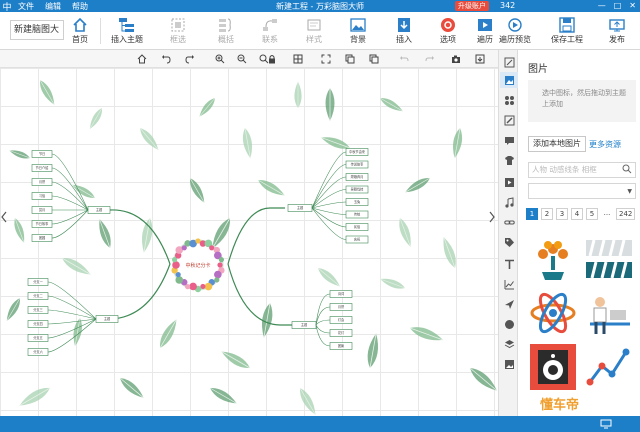 Image resolution: width=640 pixels, height=432 pixels. Describe the element at coordinates (609, 259) in the screenshot. I see `bar-stripes-icon` at that location.